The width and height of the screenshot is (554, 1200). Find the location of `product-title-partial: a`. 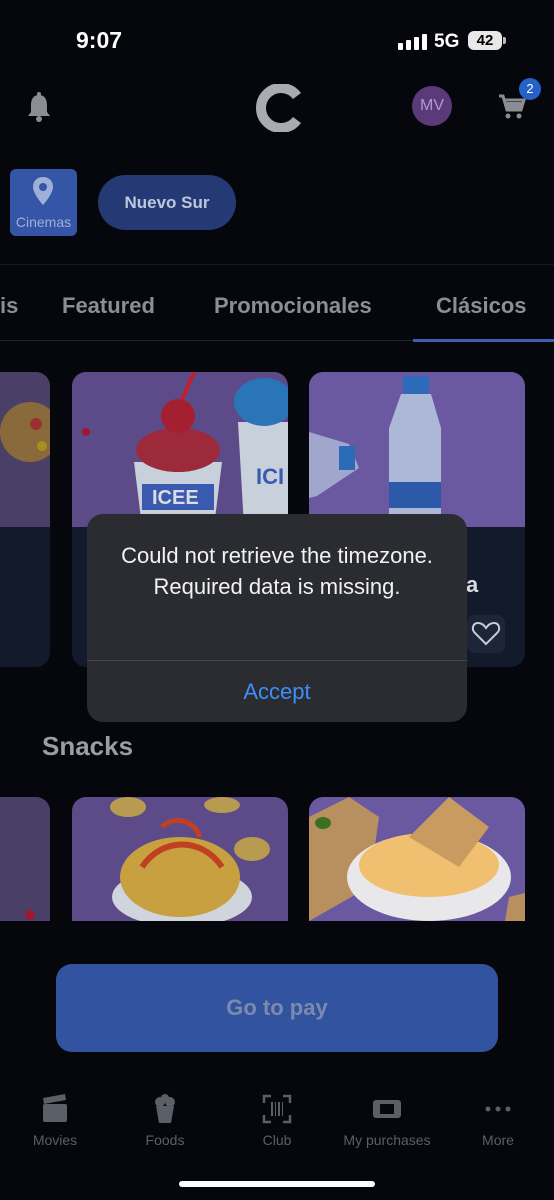

product-title-partial: a is located at coordinates (472, 584).